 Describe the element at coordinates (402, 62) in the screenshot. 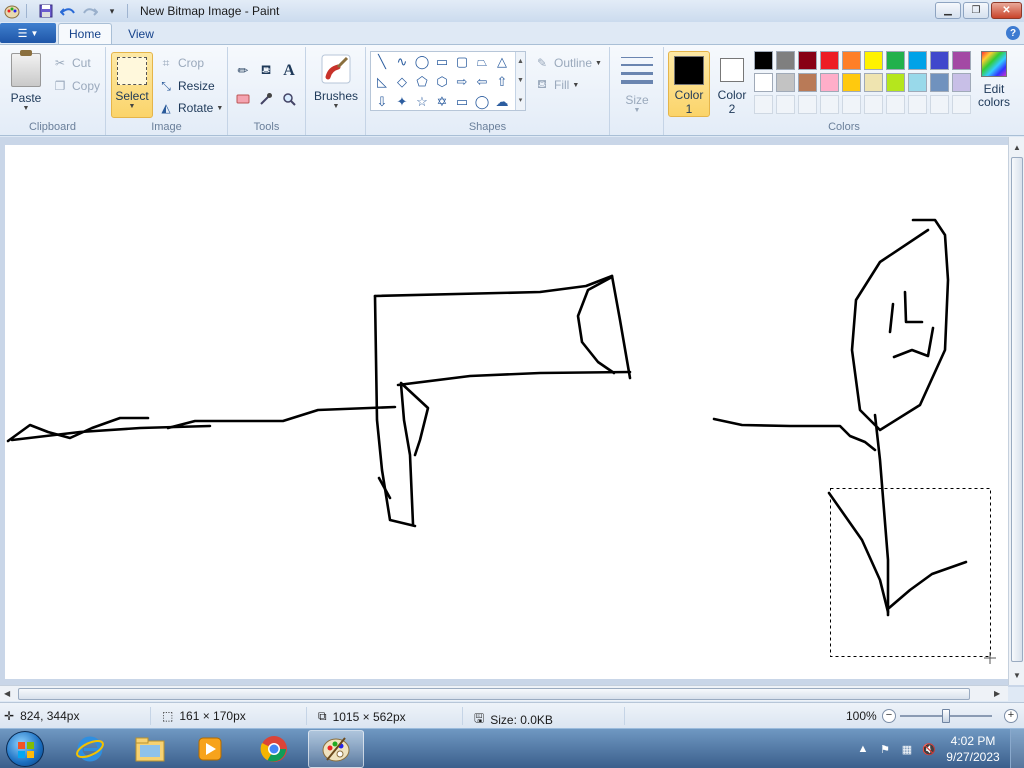

I see `curve-shape-icon: ∿` at that location.